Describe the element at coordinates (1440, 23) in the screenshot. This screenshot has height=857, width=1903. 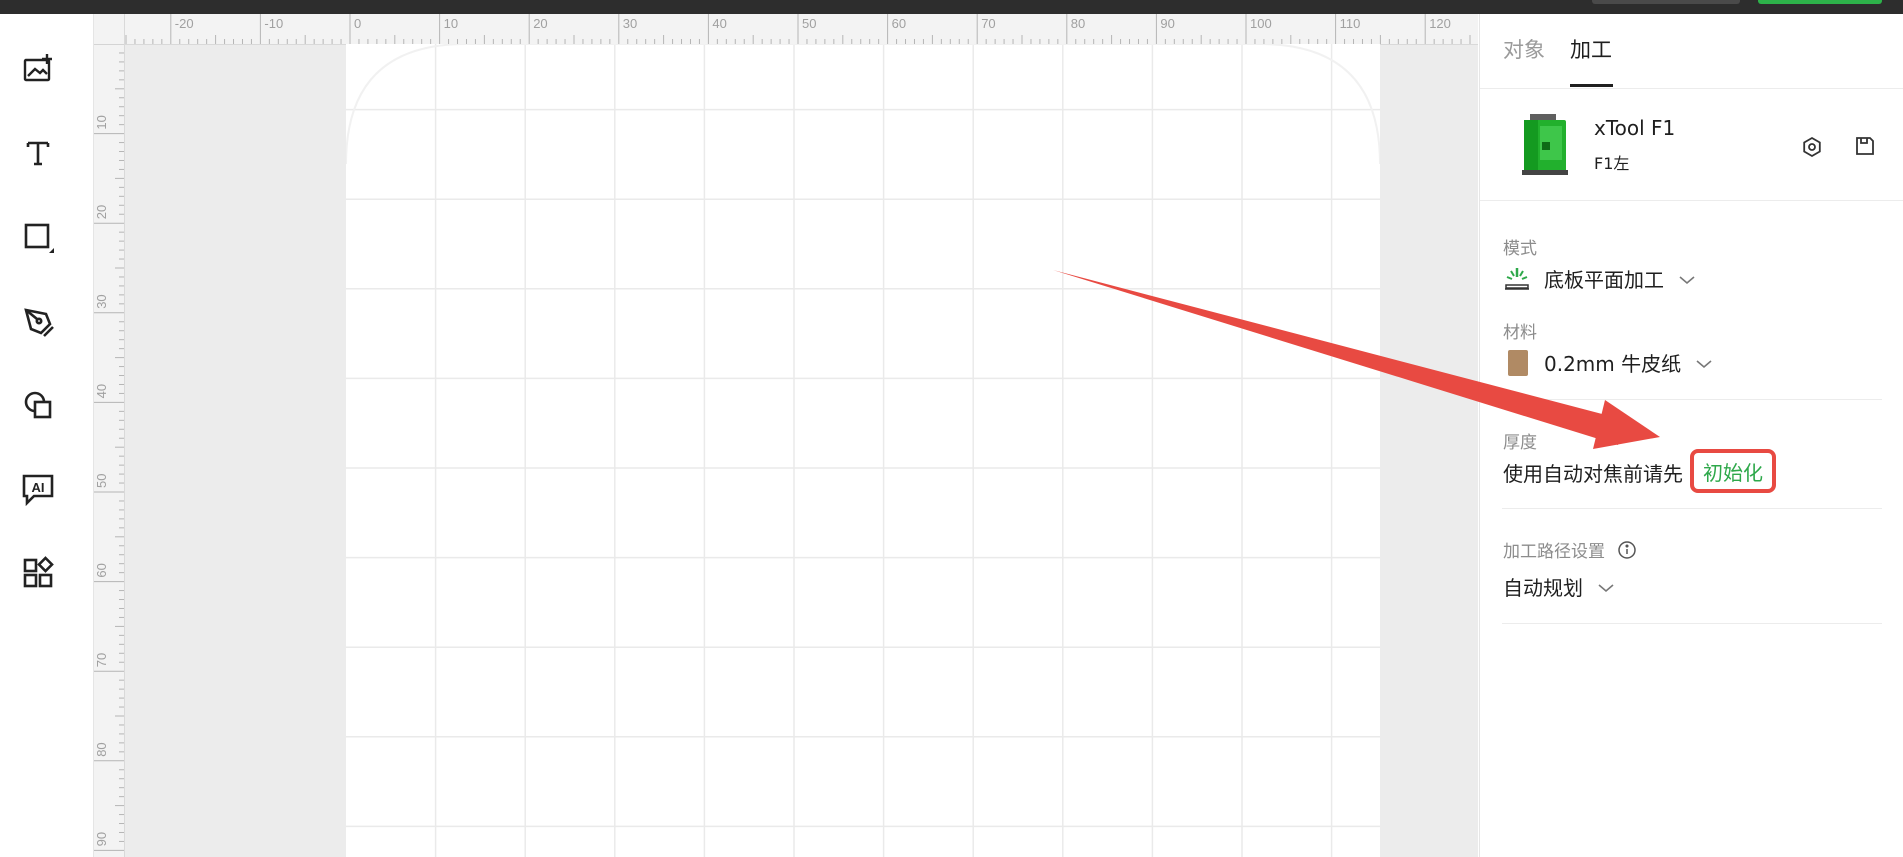
I see `ruler-tick-label: 120` at that location.